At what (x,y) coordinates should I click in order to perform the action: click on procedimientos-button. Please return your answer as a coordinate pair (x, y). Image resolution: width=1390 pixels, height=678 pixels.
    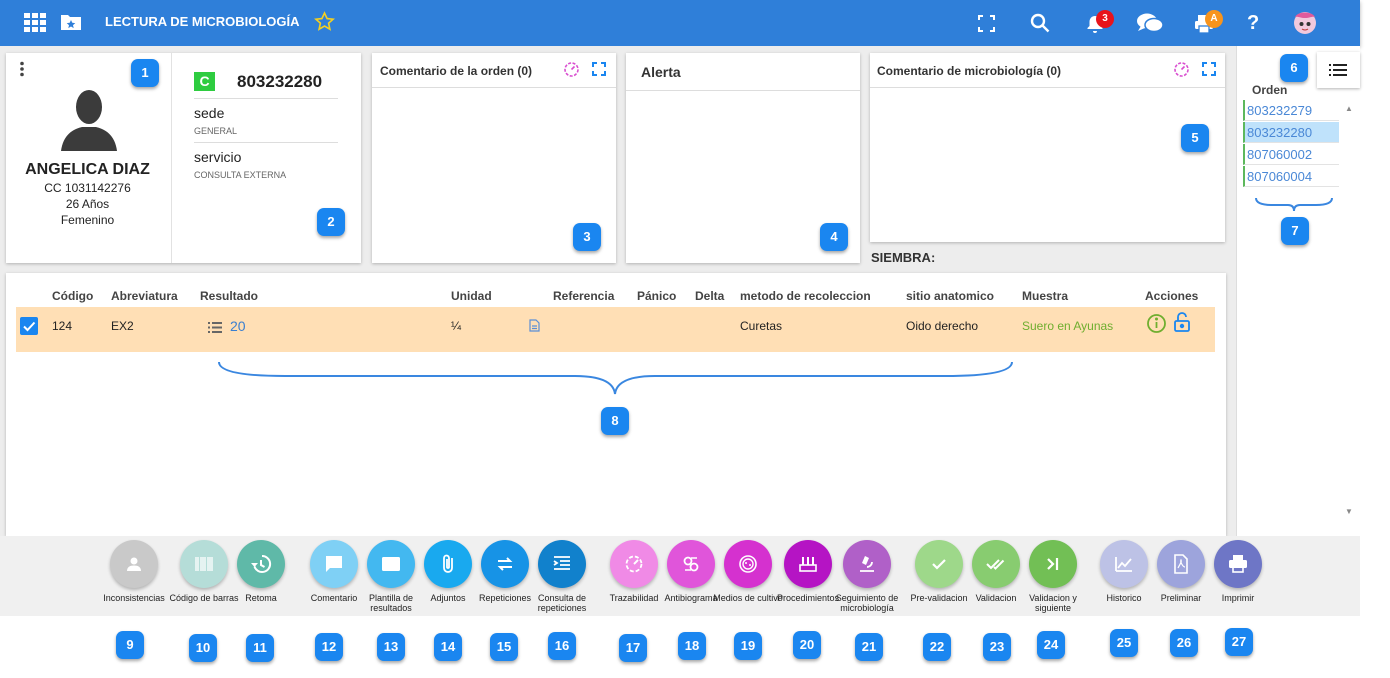
    Looking at the image, I should click on (808, 564).